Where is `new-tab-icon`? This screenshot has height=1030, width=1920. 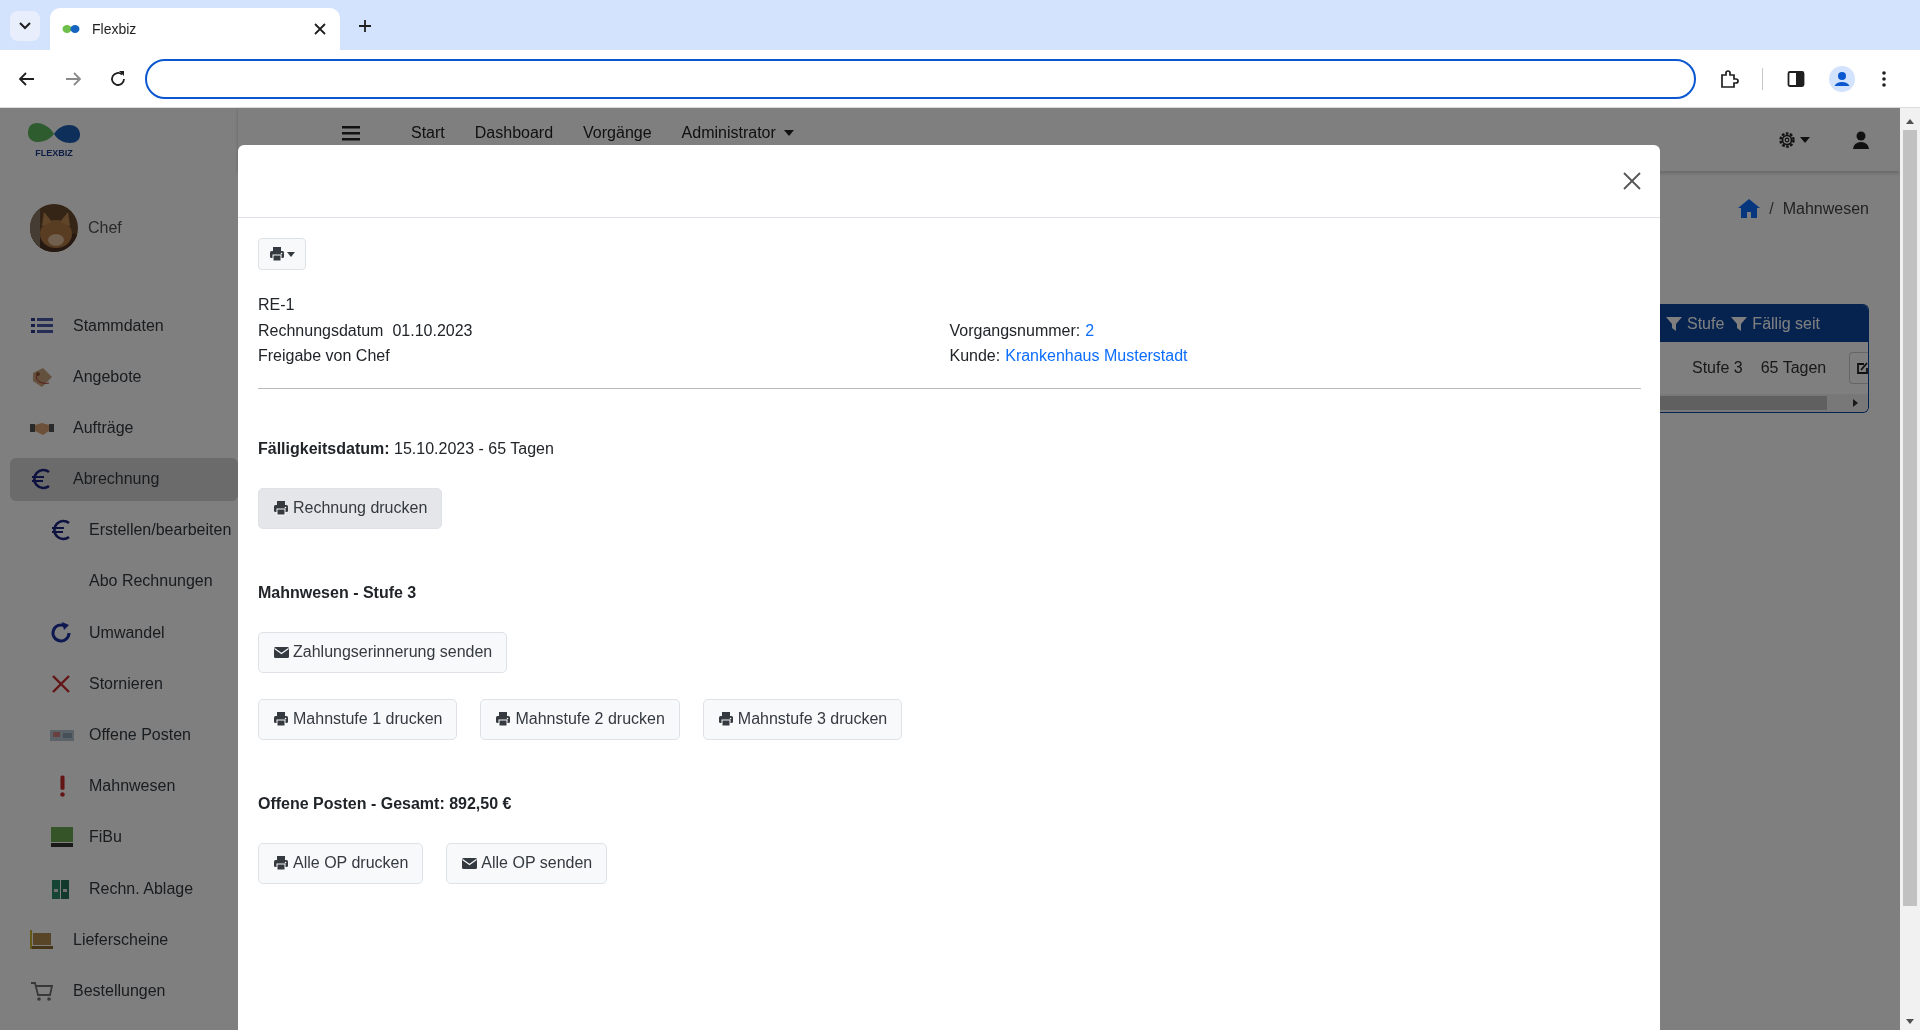
new-tab-icon is located at coordinates (365, 26).